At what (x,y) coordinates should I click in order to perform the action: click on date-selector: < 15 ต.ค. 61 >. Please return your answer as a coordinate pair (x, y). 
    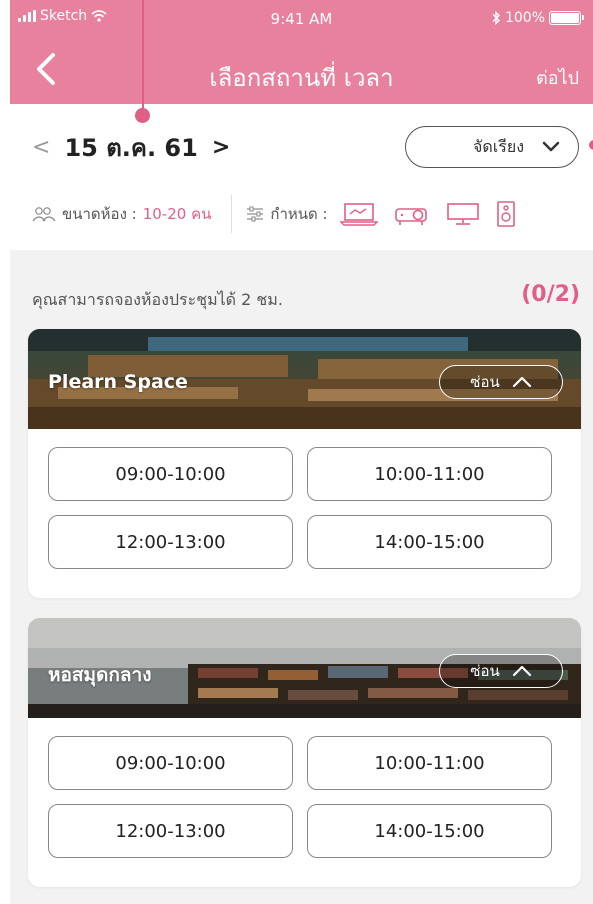
    Looking at the image, I should click on (131, 147).